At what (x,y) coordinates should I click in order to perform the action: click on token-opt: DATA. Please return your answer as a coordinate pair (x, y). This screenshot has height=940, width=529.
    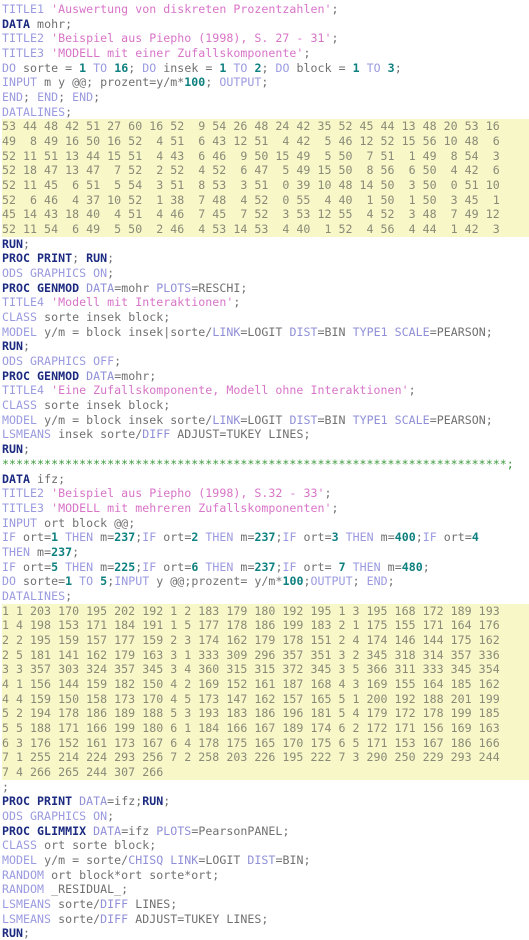
    Looking at the image, I should click on (107, 830).